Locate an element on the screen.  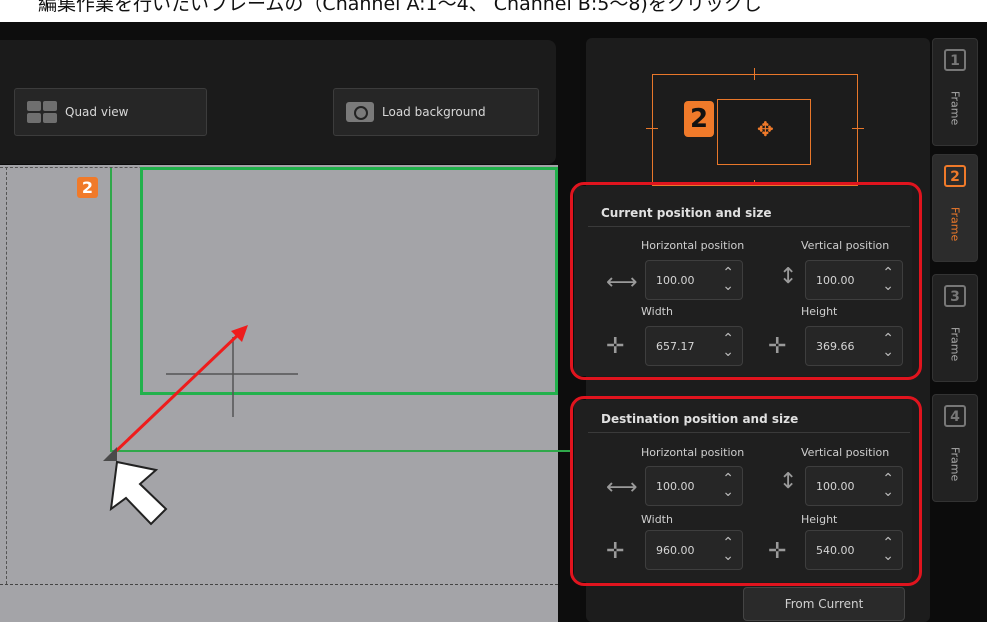
load-background-button: Load background is located at coordinates (436, 112).